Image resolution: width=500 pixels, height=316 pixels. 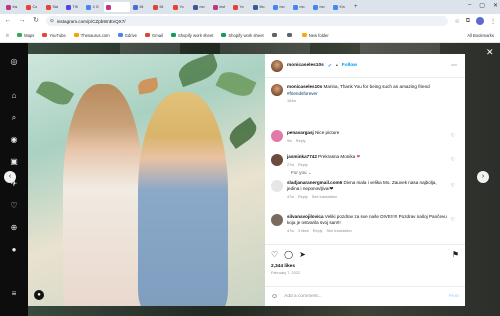 I want to click on author-username: monicaseles10s, so click(x=305, y=65).